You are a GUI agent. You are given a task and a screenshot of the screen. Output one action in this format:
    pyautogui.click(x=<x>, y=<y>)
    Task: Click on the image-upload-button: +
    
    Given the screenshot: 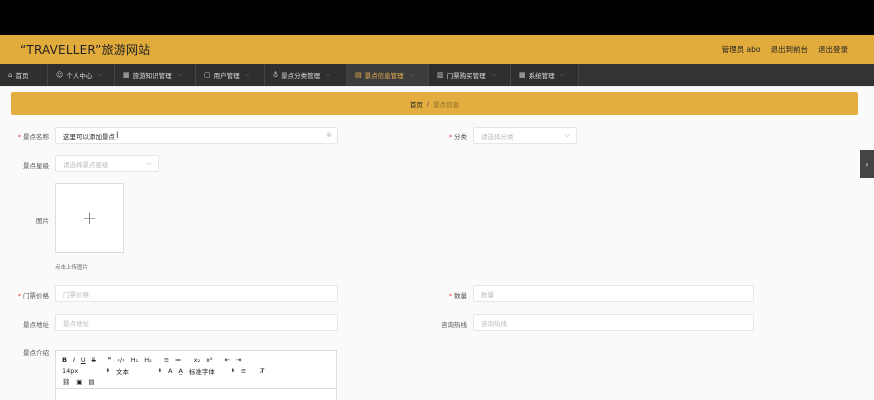 What is the action you would take?
    pyautogui.click(x=89, y=218)
    